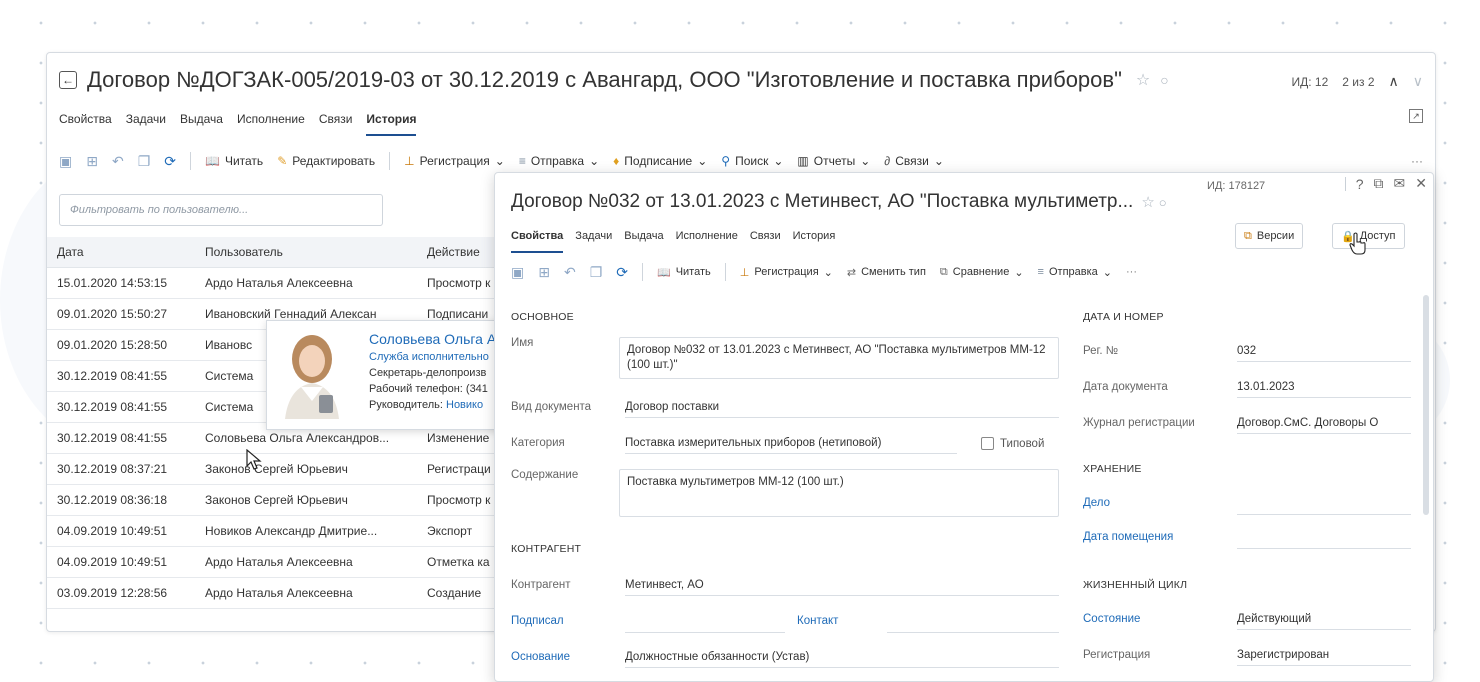  Describe the element at coordinates (1418, 81) in the screenshot. I see `chevron-down-icon: ∨` at that location.